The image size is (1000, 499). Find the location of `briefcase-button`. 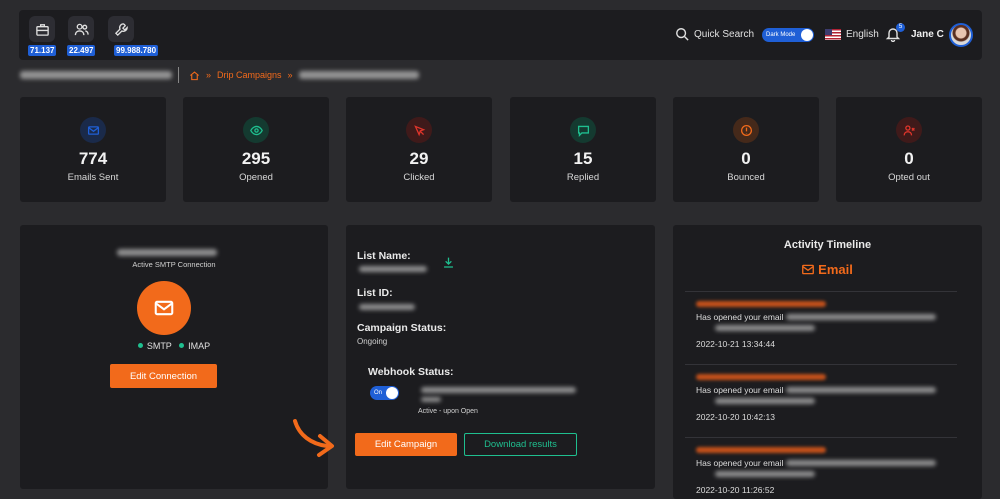

briefcase-button is located at coordinates (42, 29).